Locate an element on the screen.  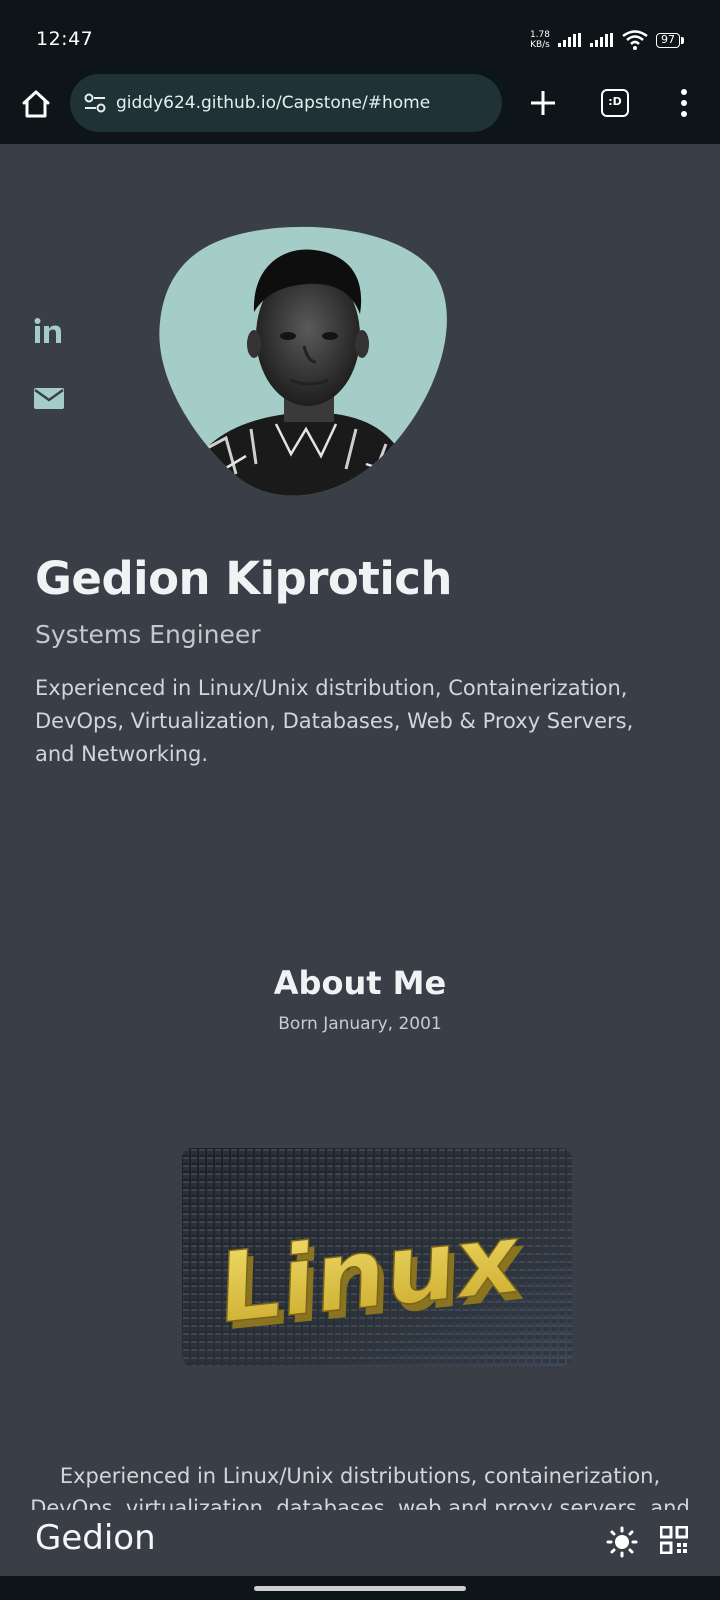
bottom-app-bar: Gedion is located at coordinates (360, 1543).